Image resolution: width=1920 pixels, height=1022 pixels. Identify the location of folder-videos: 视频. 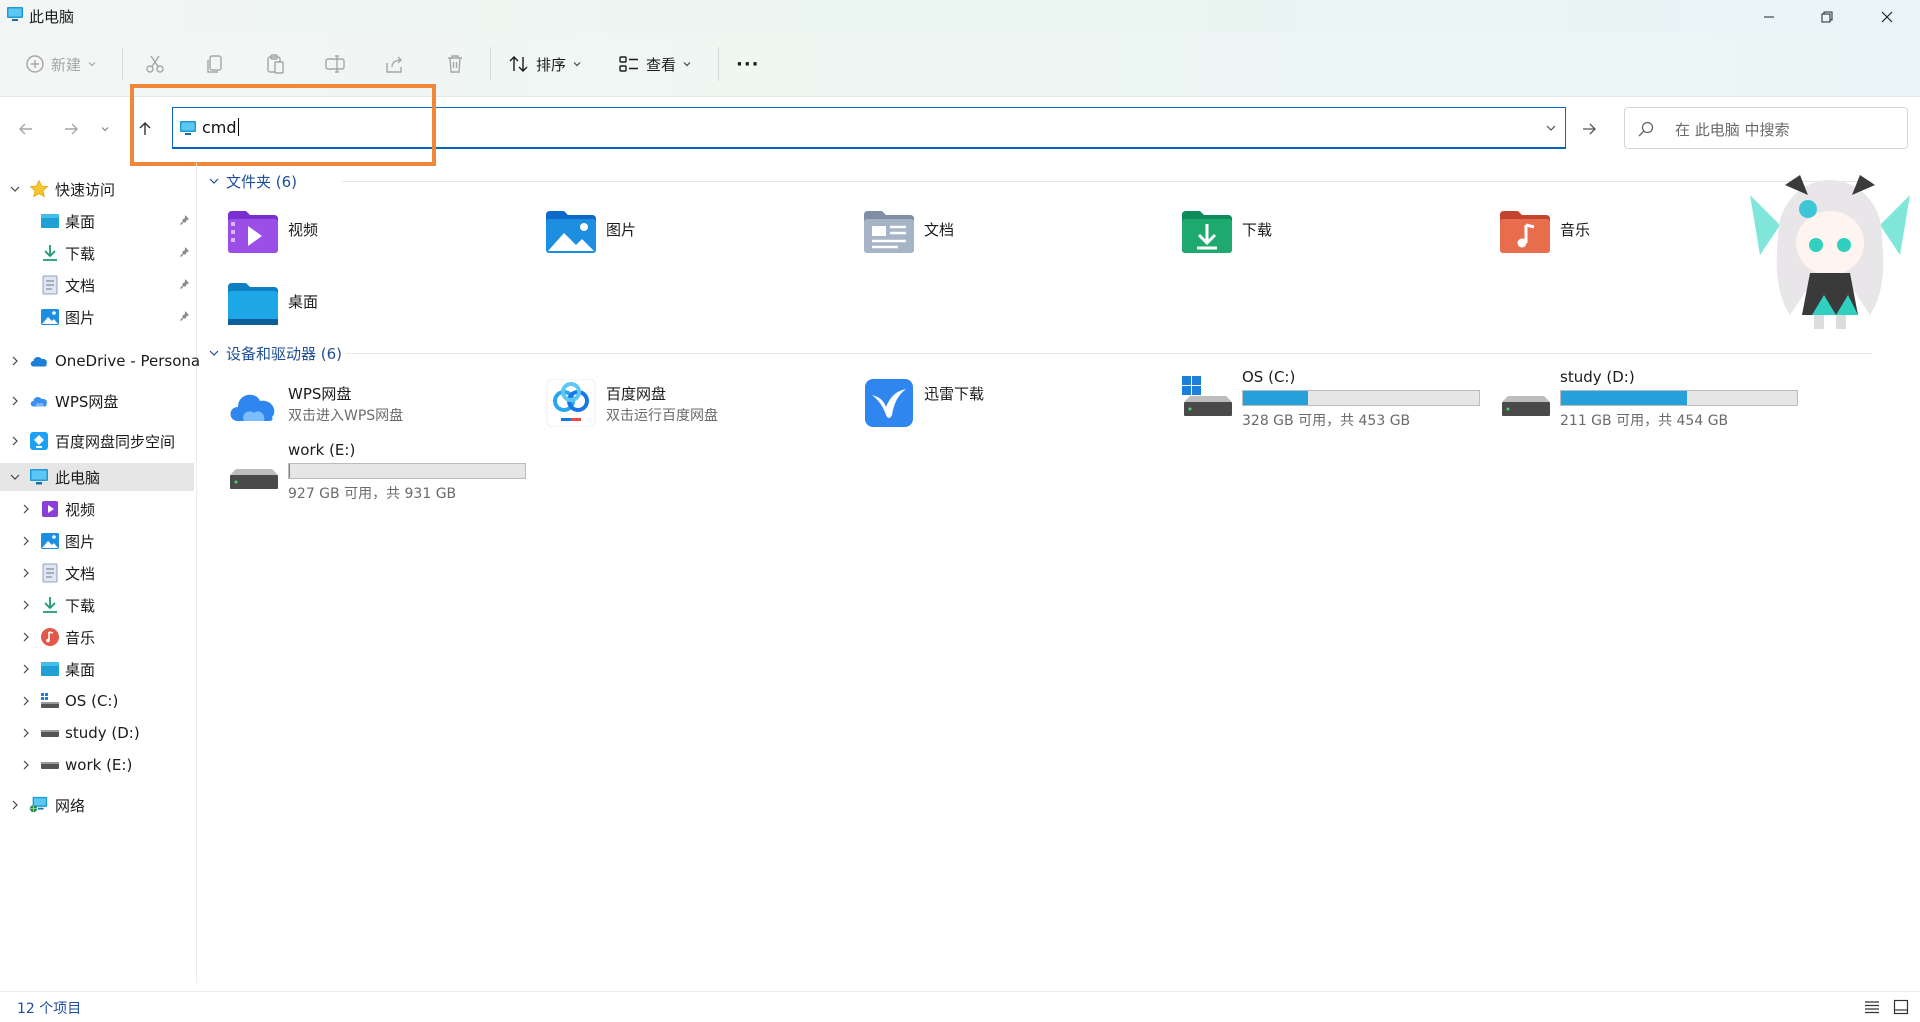
(355, 231).